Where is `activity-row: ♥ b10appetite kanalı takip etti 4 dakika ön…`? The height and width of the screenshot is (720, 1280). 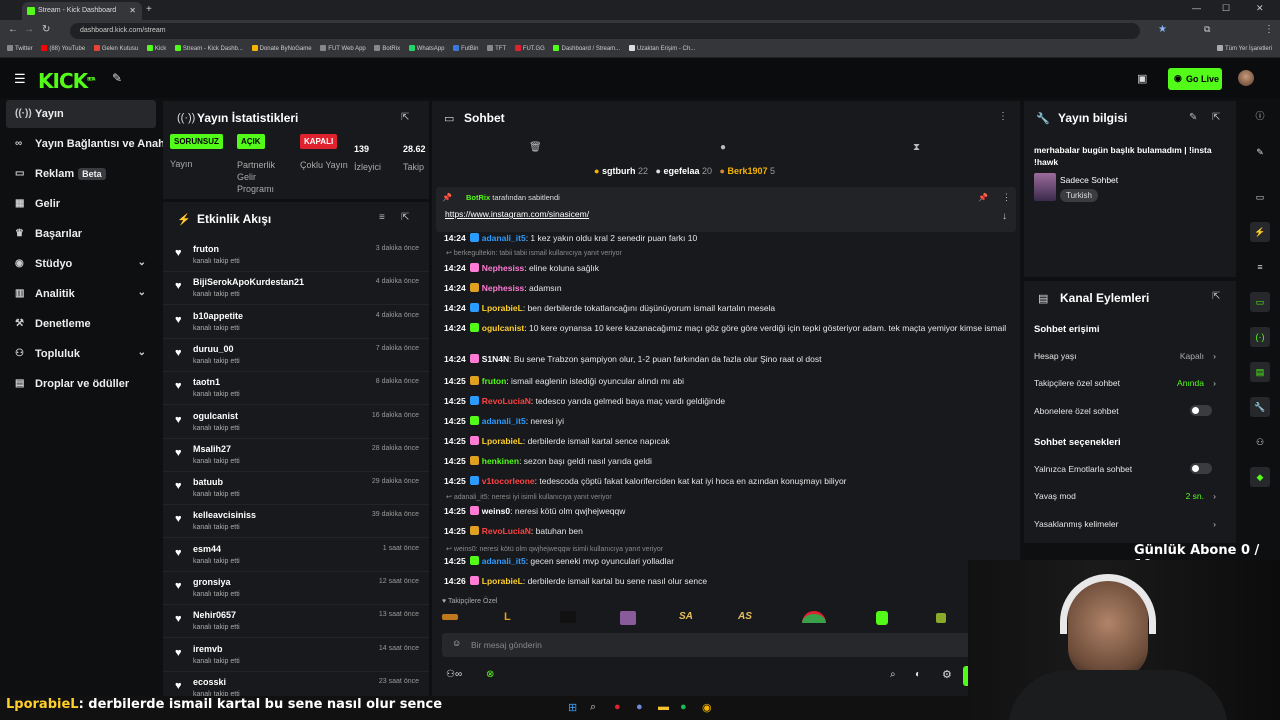
activity-row: ♥ b10appetite kanalı takip etti 4 dakika ön… is located at coordinates (296, 322).